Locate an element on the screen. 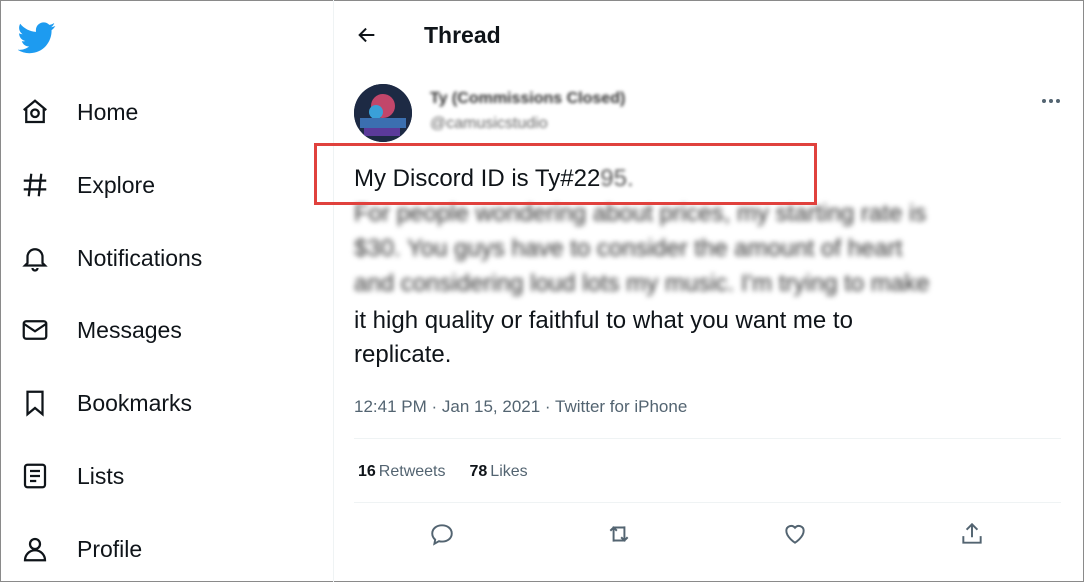  hashtag-icon is located at coordinates (35, 185).